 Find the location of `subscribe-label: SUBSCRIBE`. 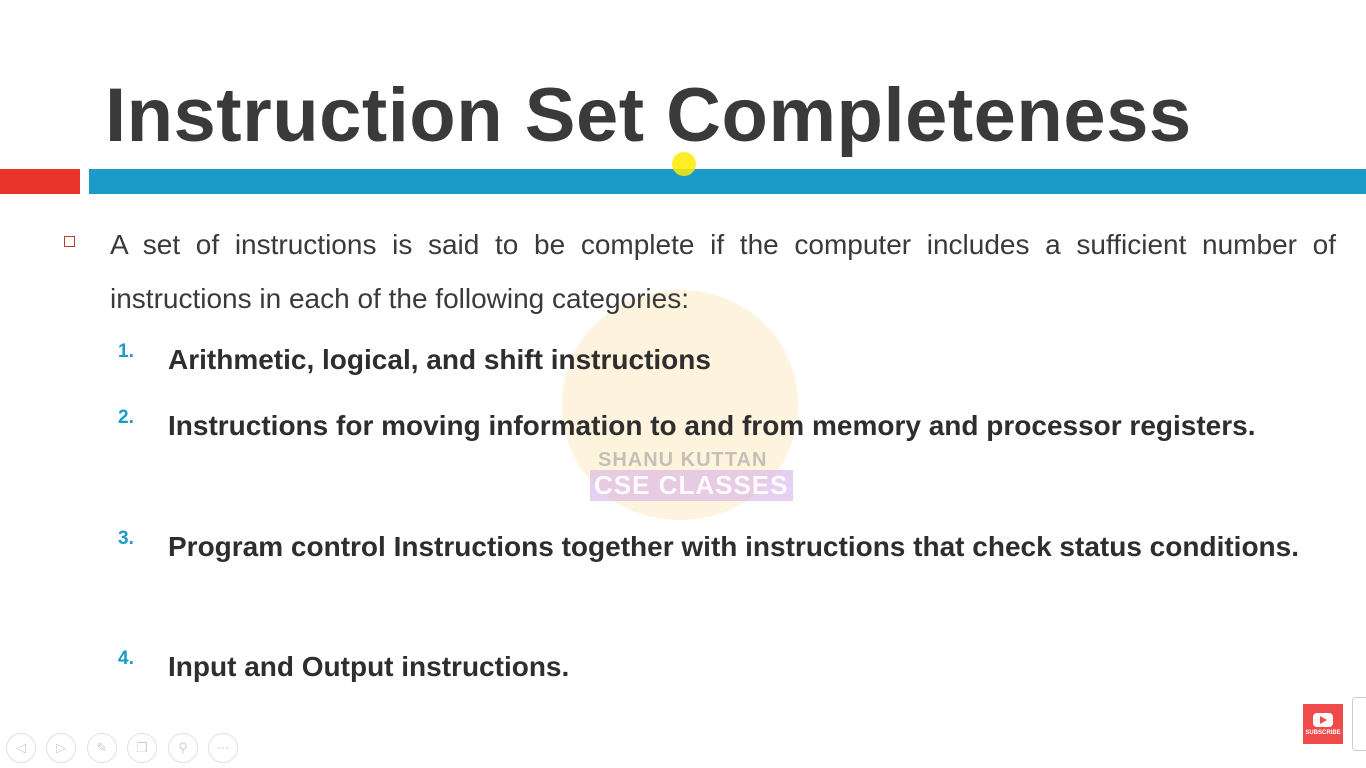

subscribe-label: SUBSCRIBE is located at coordinates (1323, 732).